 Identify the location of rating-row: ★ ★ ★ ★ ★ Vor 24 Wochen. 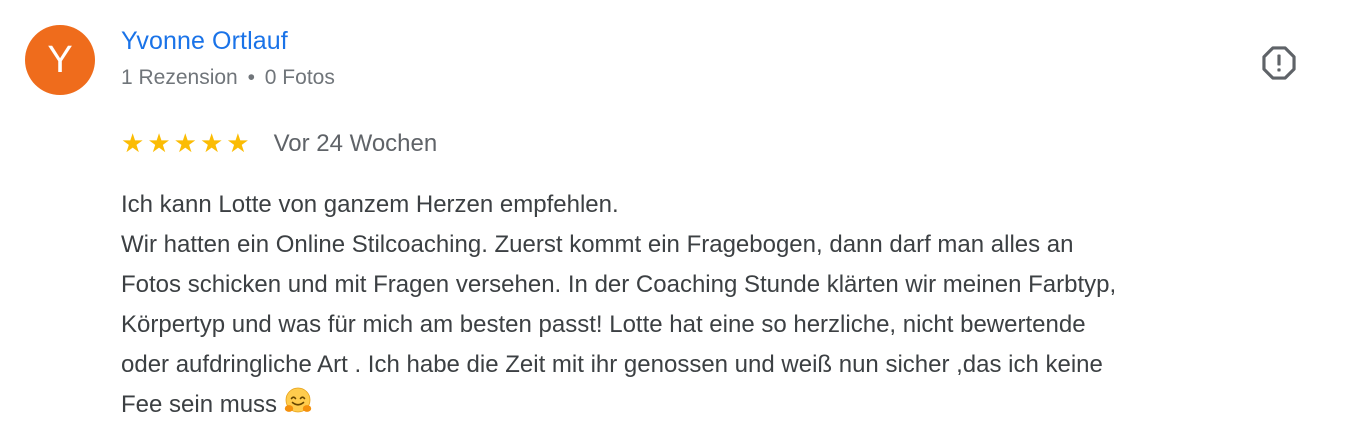
(279, 144).